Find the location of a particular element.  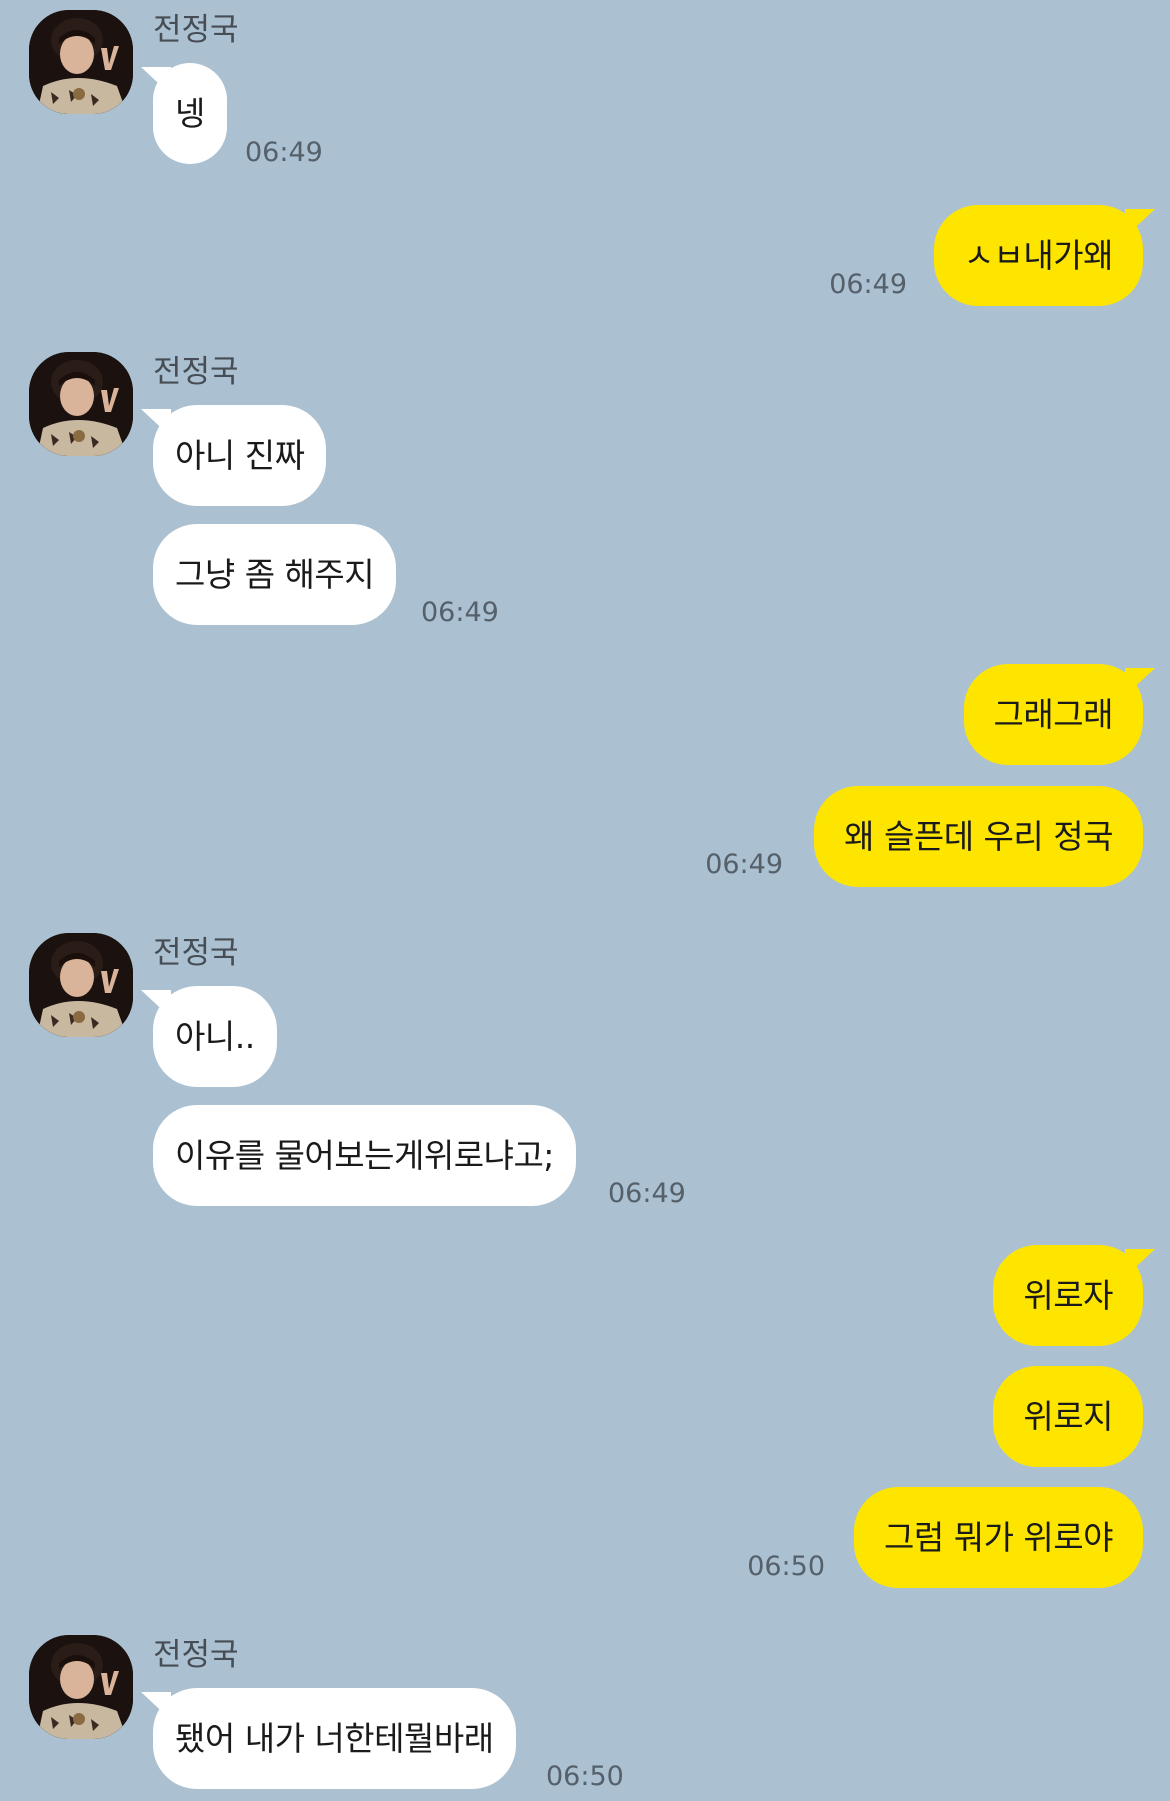

message-bubble: 그래그래 is located at coordinates (1059, 714).